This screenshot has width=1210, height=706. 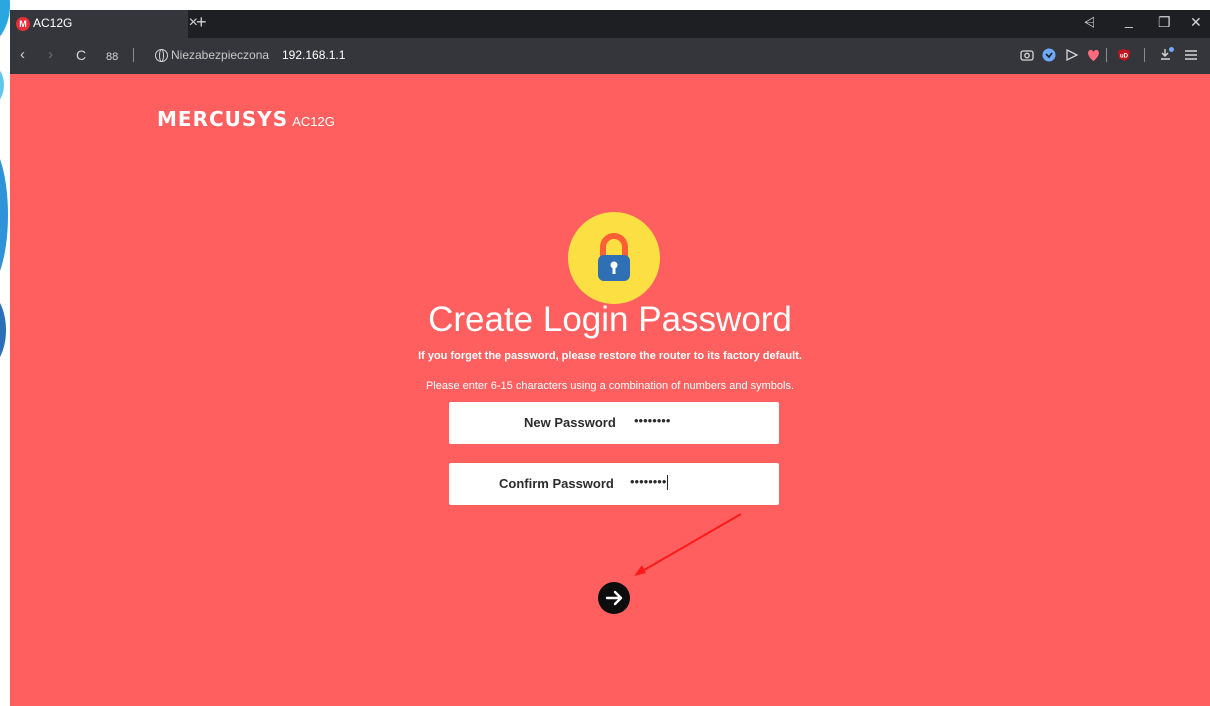 What do you see at coordinates (50, 55) in the screenshot?
I see `forward-icon: ›` at bounding box center [50, 55].